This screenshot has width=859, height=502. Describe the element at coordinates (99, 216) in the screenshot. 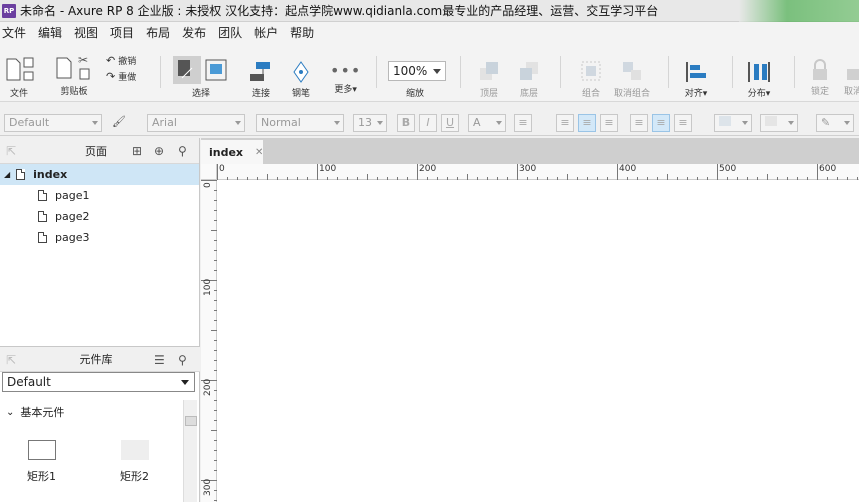

I see `page-tree-item: page2` at that location.